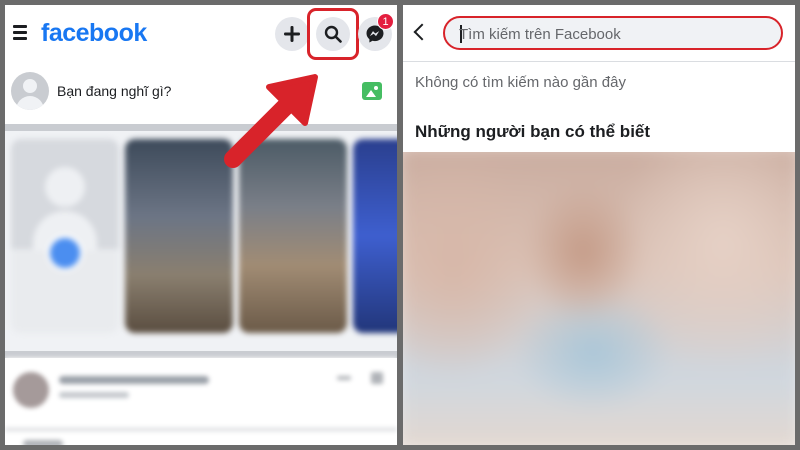  I want to click on top-bar: facebook 1, so click(201, 34).